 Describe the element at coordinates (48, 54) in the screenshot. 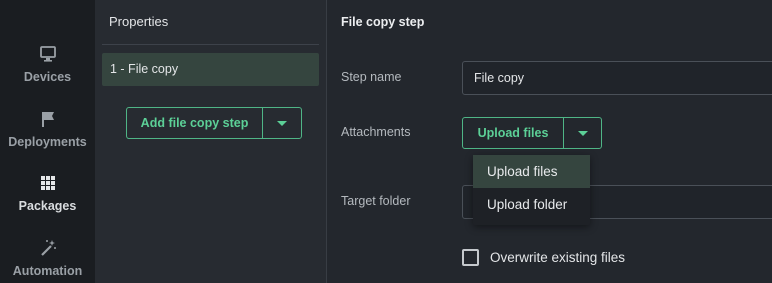

I see `monitor-icon` at that location.